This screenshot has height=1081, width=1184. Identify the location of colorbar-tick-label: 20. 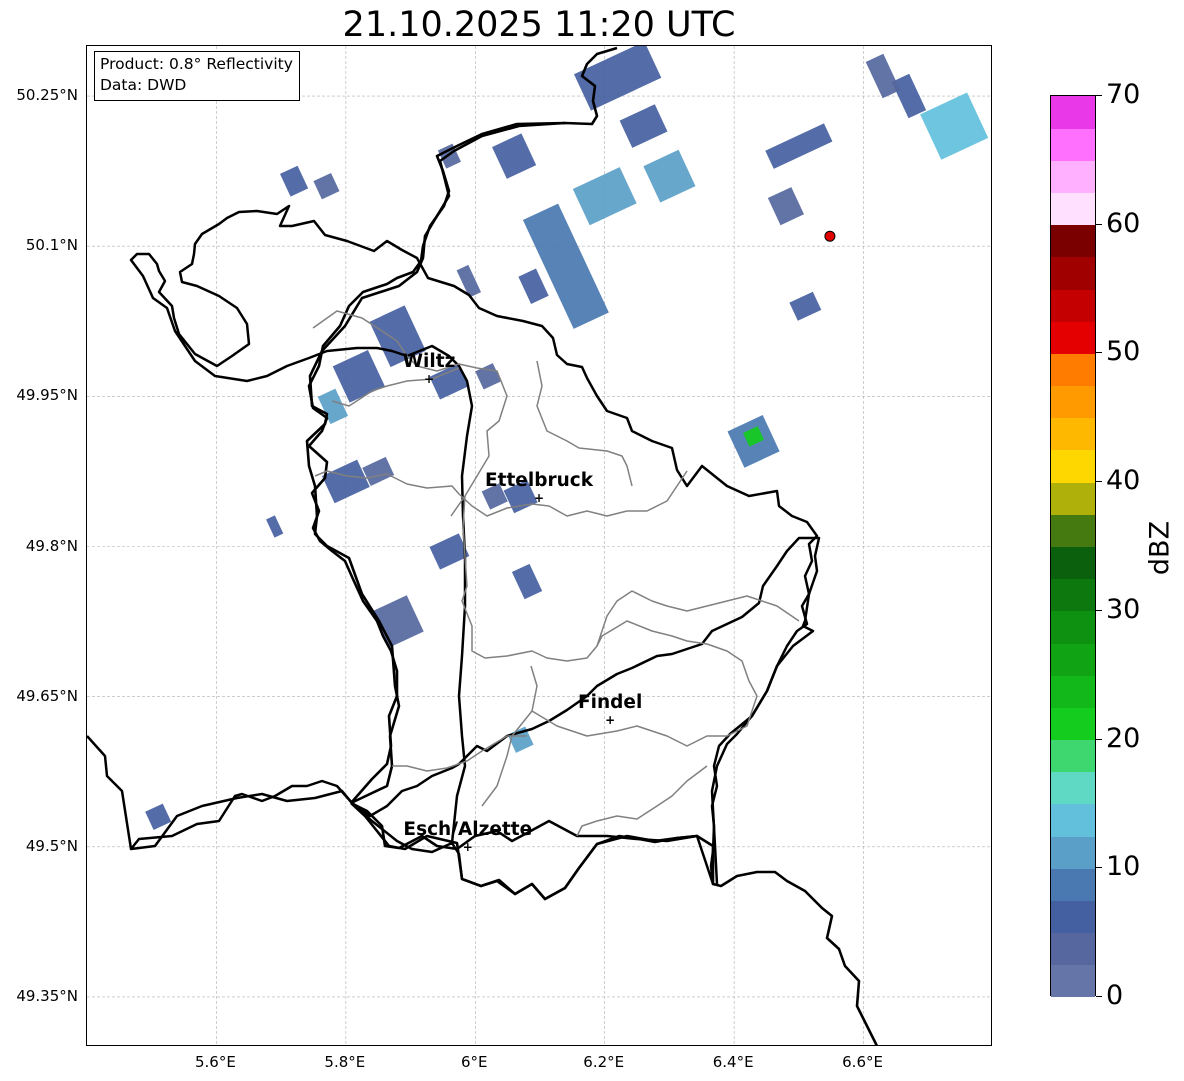
(1123, 738).